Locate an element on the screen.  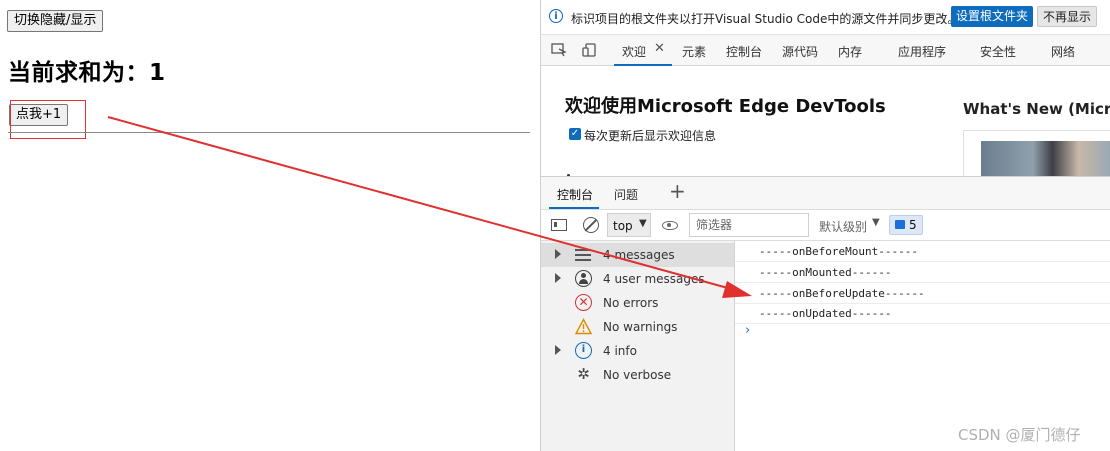
log-text: -----onMounted------ is located at coordinates (825, 272).